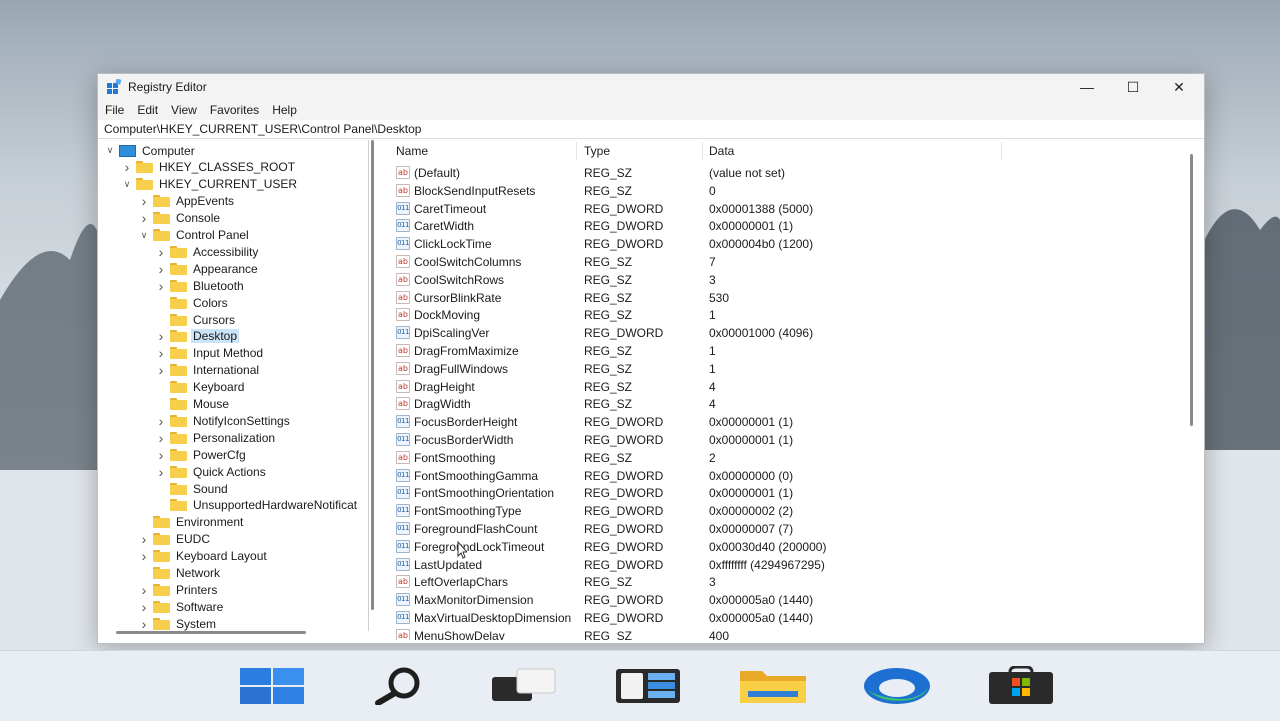 The width and height of the screenshot is (1280, 721). What do you see at coordinates (197, 336) in the screenshot?
I see `tree-node-desktop: › Desktop` at bounding box center [197, 336].